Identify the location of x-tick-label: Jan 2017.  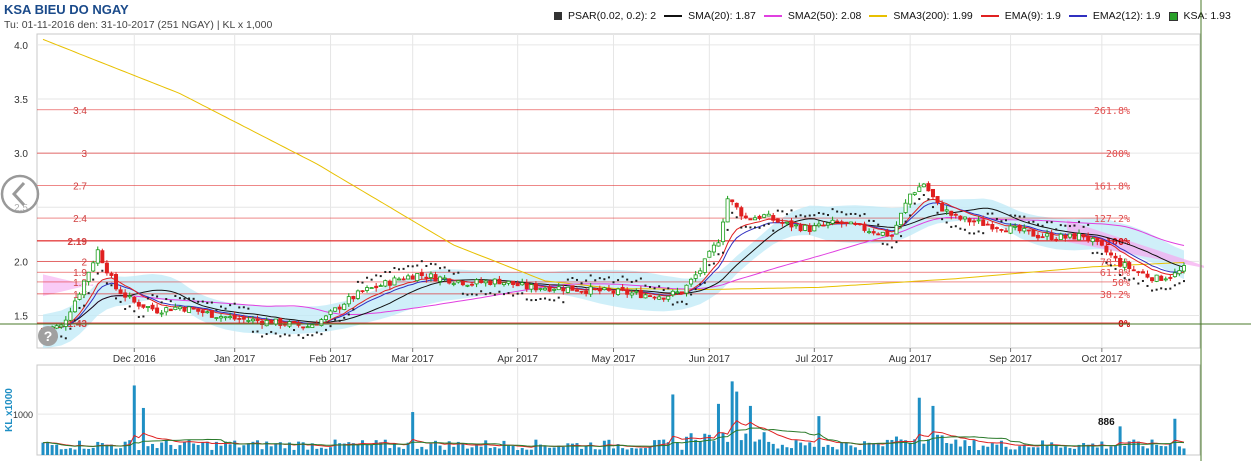
(235, 359).